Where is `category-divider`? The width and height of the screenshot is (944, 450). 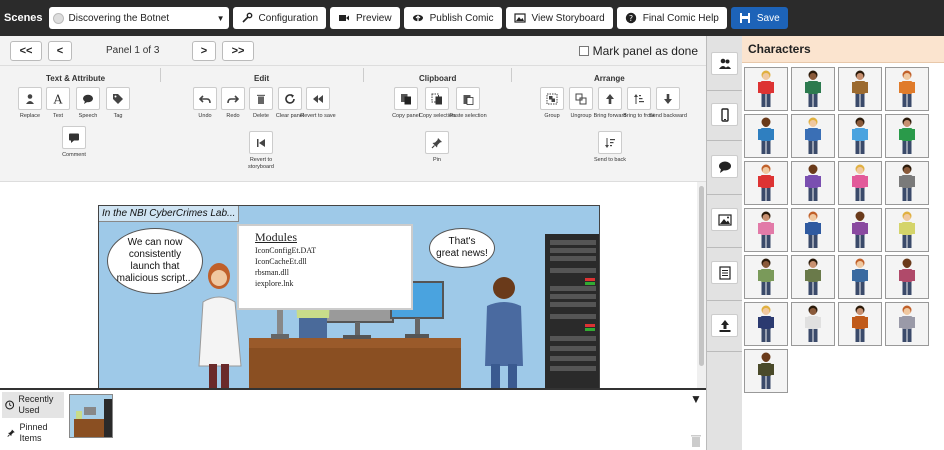
category-divider is located at coordinates (725, 140).